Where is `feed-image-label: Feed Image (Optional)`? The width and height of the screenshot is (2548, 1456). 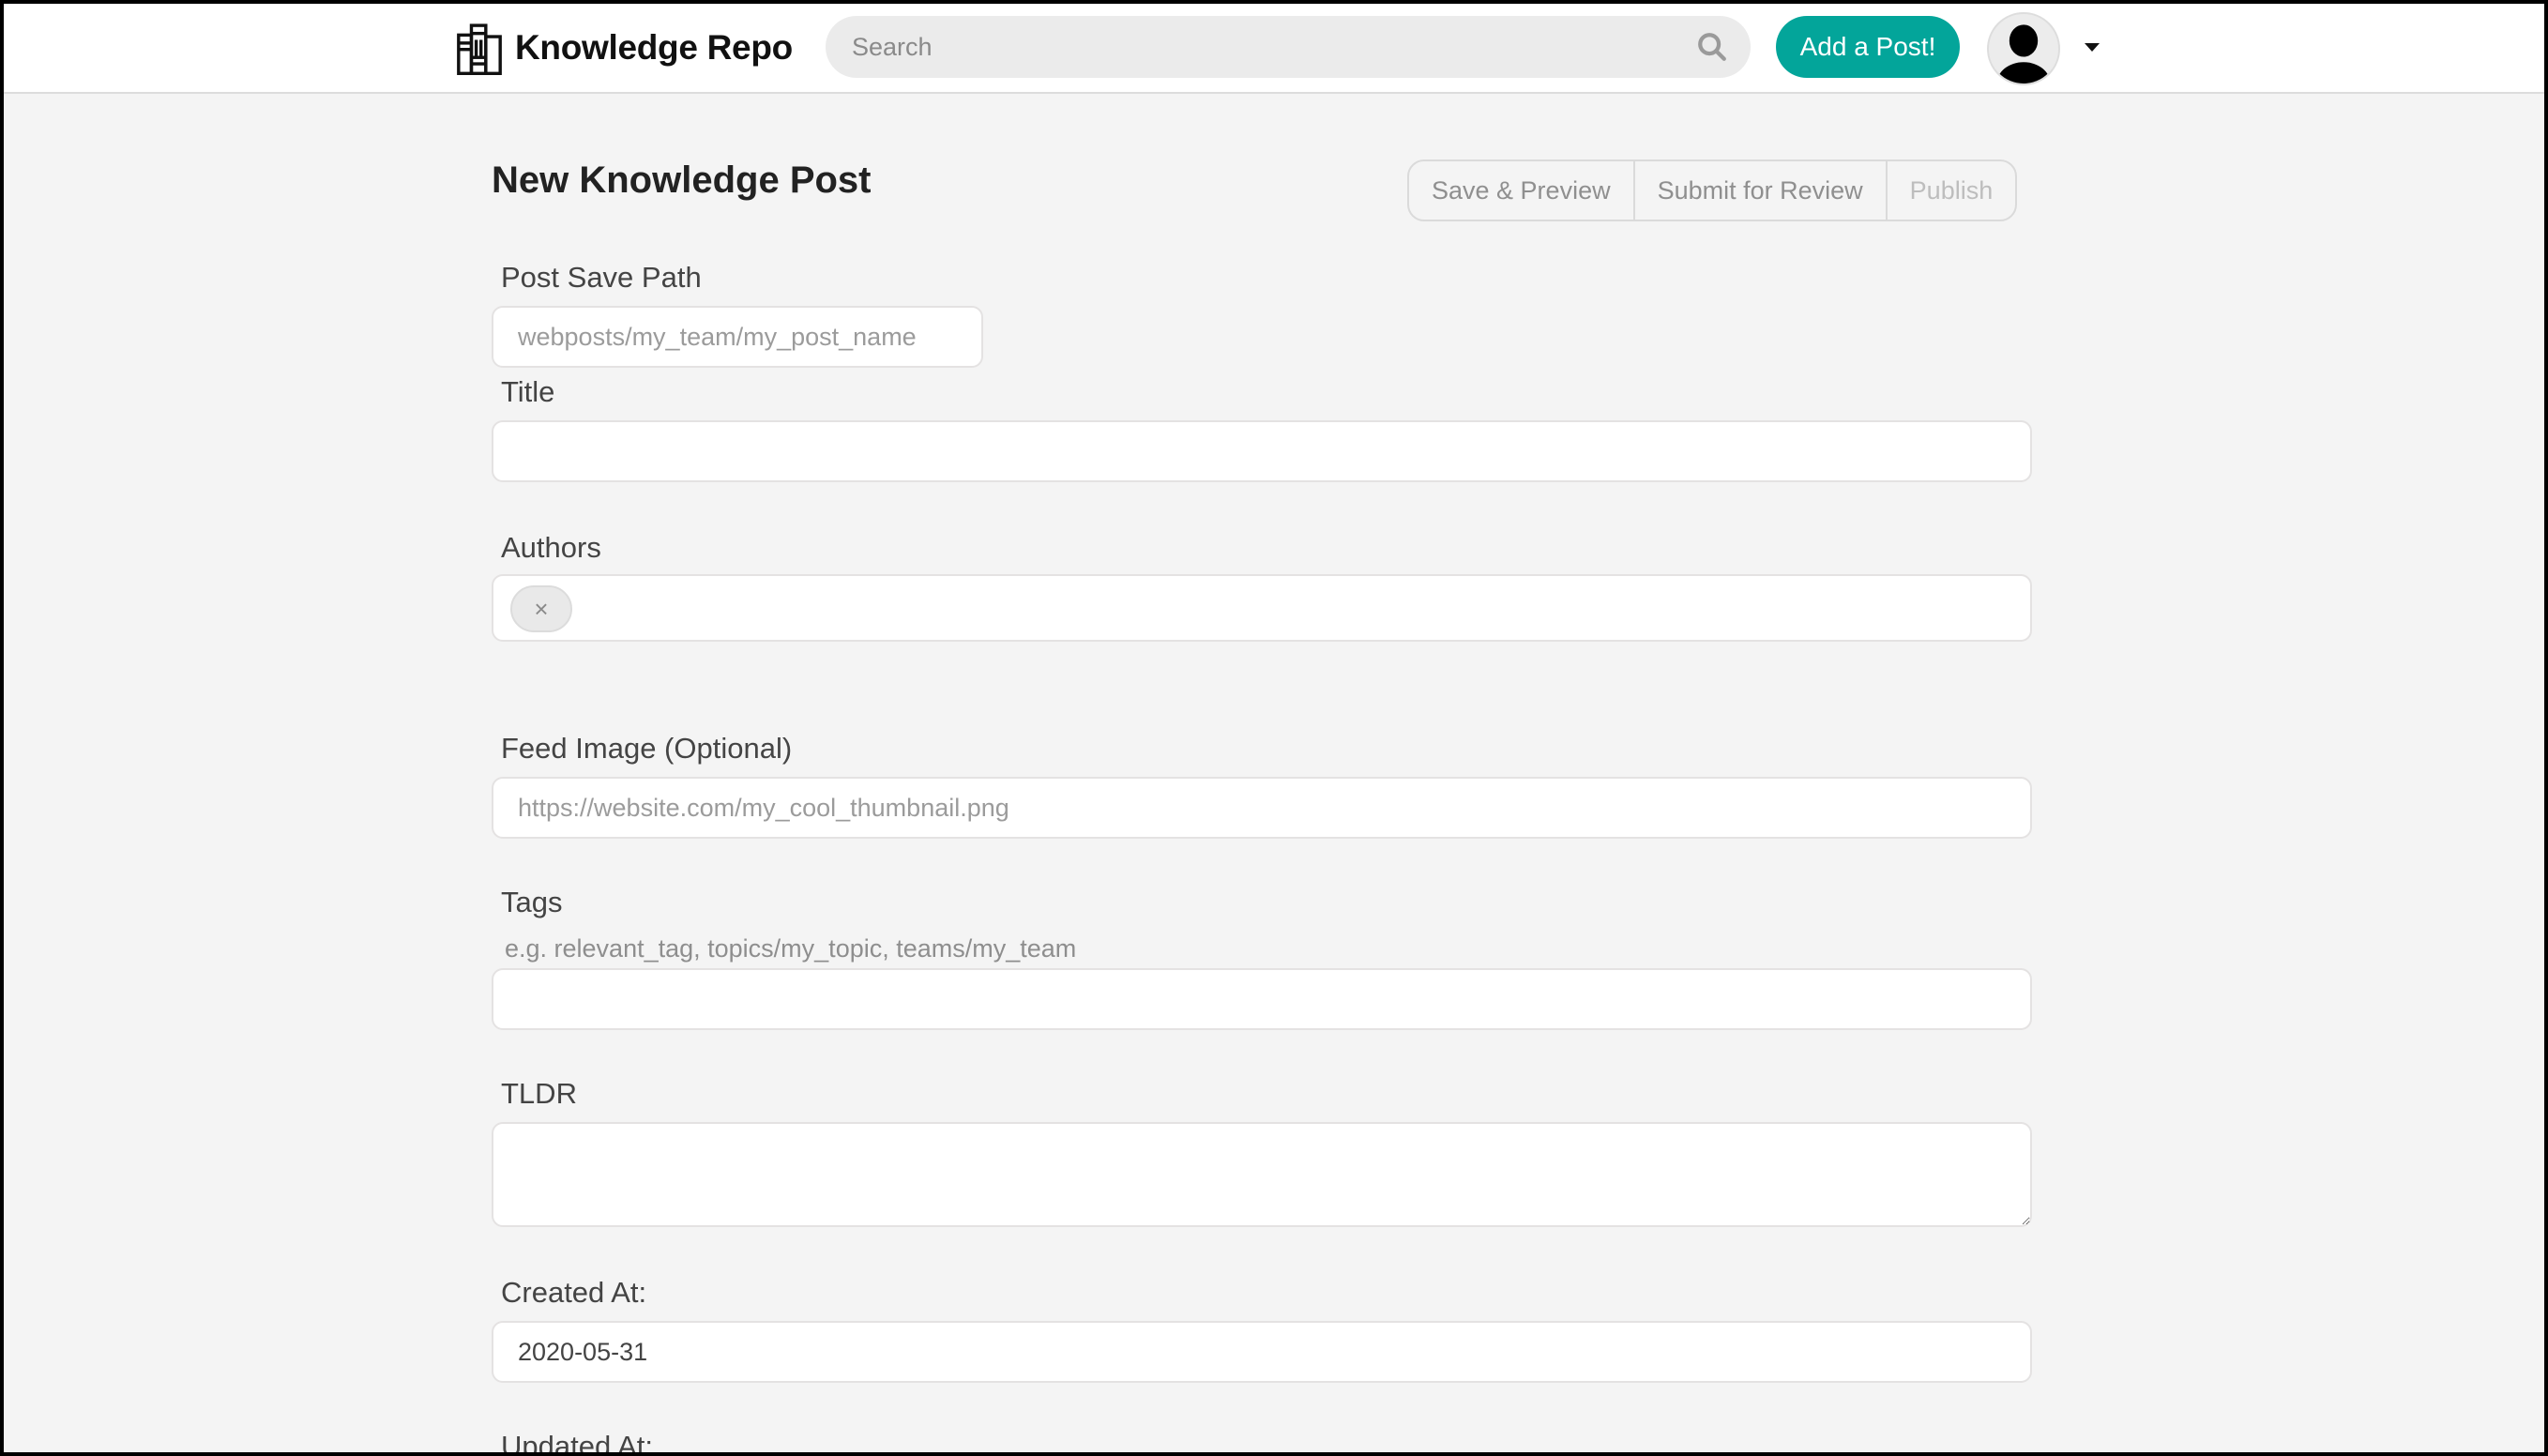 feed-image-label: Feed Image (Optional) is located at coordinates (647, 748).